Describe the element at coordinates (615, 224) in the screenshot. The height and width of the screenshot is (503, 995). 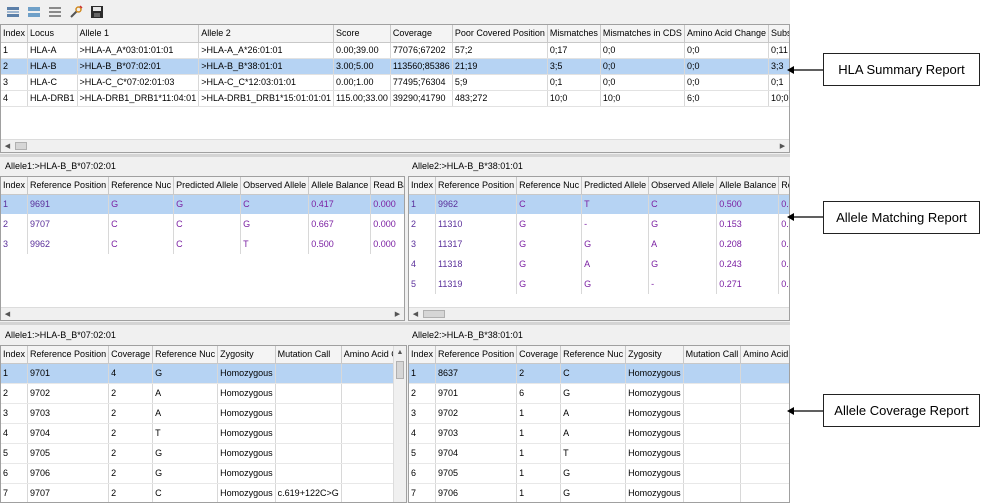
I see `table-cell: -` at that location.